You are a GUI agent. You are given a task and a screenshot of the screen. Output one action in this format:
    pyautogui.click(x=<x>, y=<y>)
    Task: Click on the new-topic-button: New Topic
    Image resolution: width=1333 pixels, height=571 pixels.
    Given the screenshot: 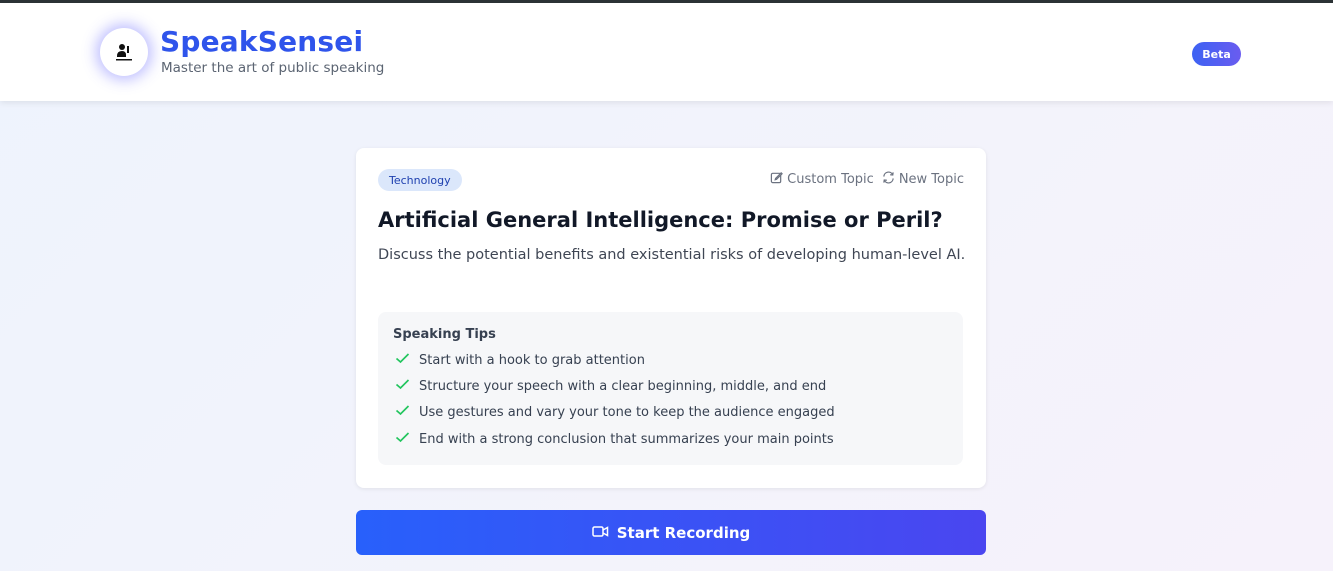 What is the action you would take?
    pyautogui.click(x=923, y=179)
    